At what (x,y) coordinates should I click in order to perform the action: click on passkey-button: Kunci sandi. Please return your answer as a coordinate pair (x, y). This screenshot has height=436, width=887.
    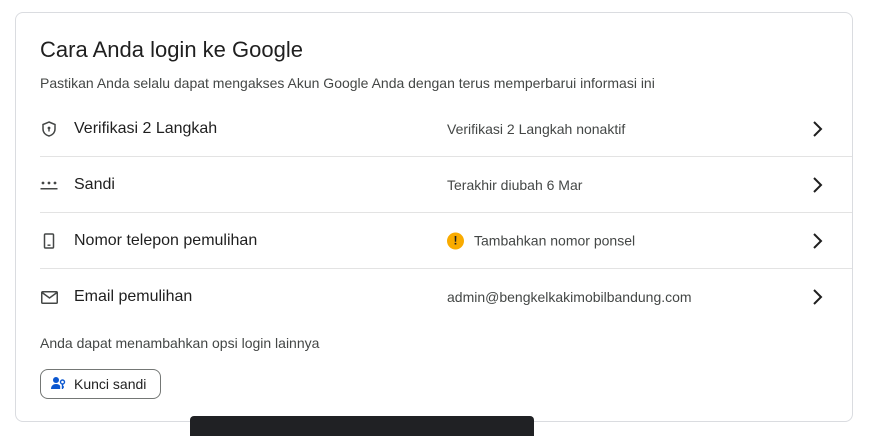
    Looking at the image, I should click on (101, 384).